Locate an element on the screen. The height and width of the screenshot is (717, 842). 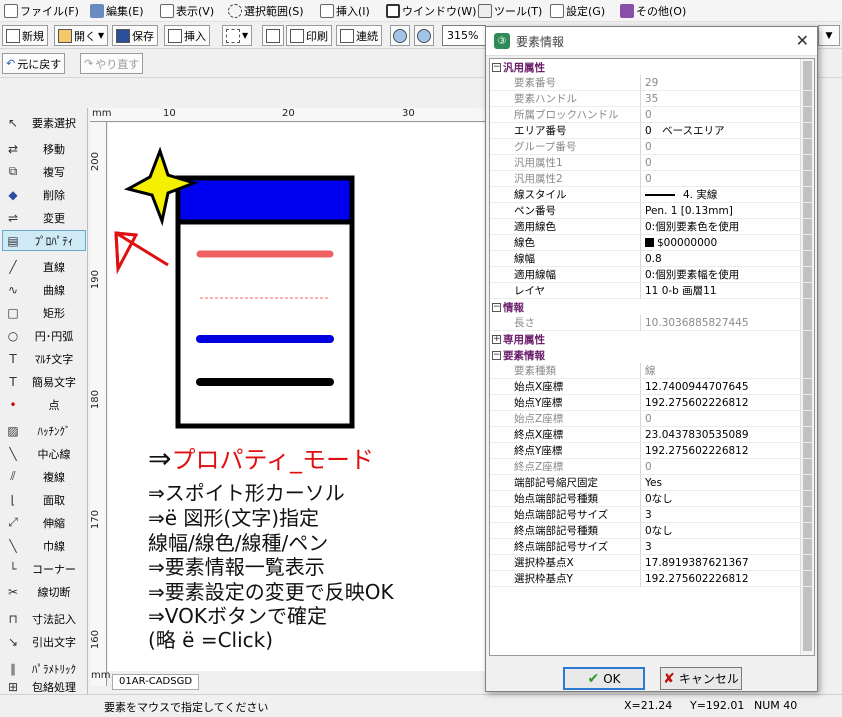
property-row: 始点Y座標 192.275602226812 is located at coordinates (652, 403).